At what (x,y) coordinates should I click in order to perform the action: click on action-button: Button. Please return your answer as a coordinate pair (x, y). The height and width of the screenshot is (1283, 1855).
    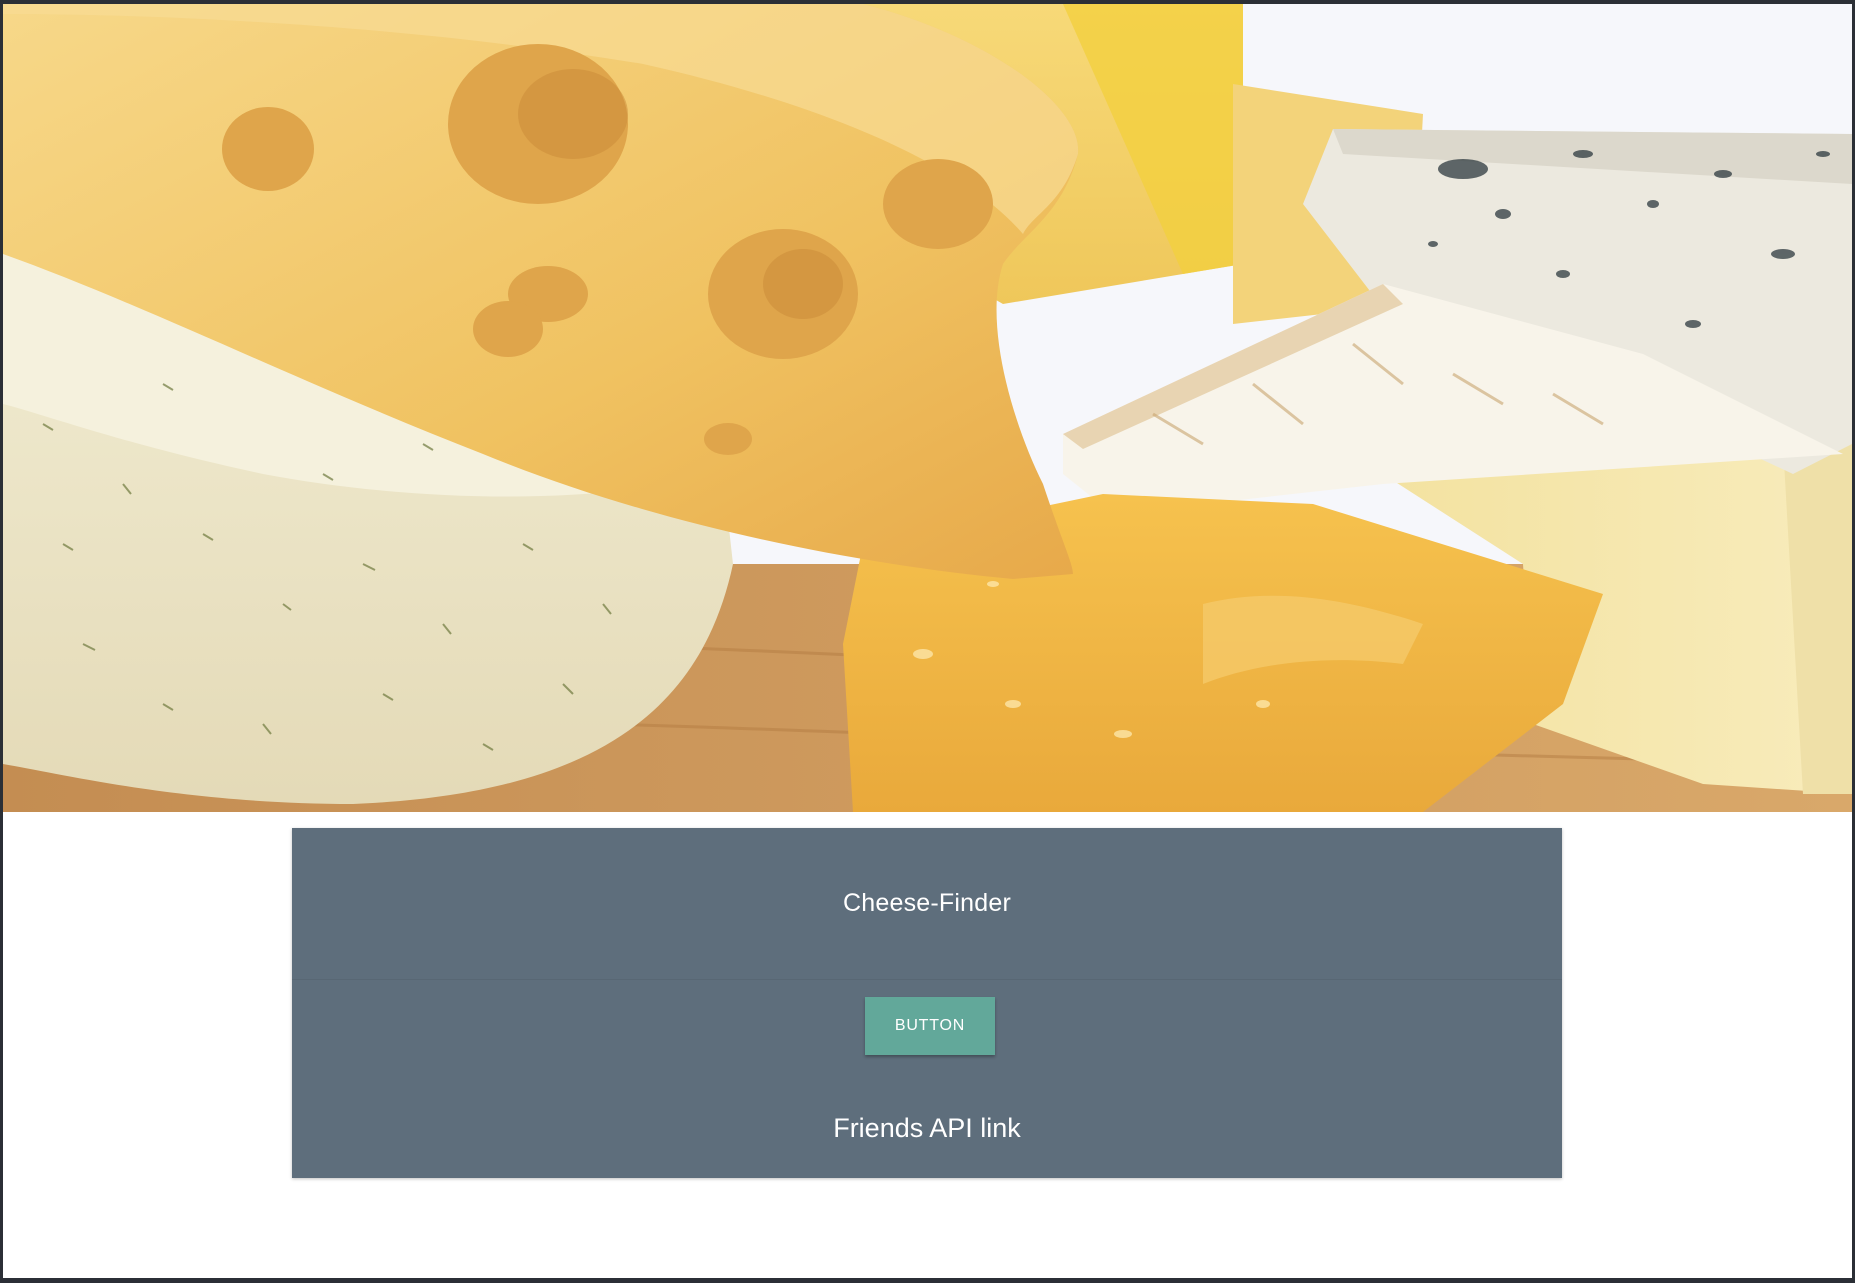
    Looking at the image, I should click on (930, 1026).